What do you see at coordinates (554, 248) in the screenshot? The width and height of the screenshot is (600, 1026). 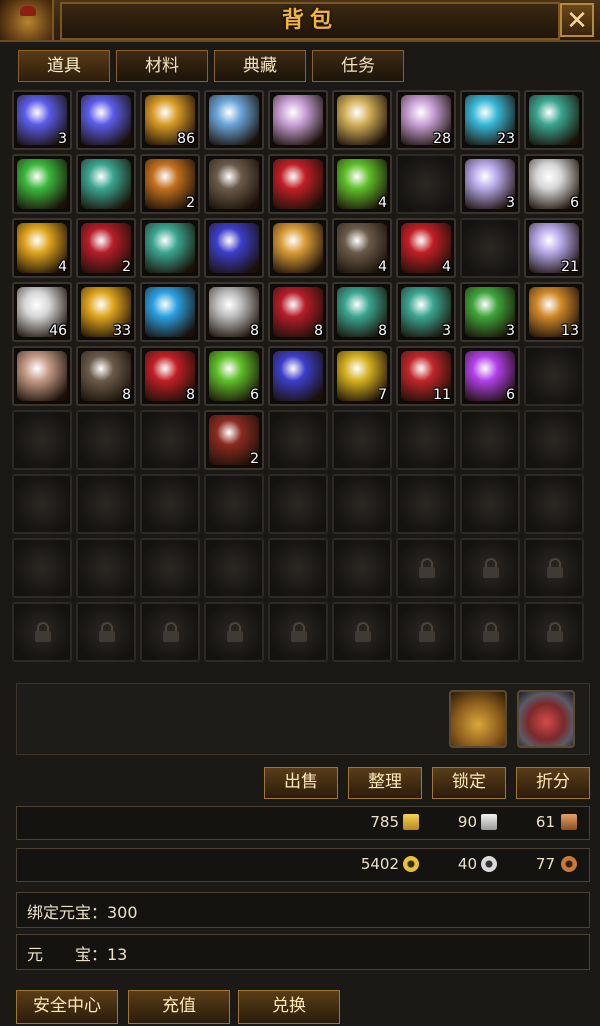 I see `inventory-slot: 21` at bounding box center [554, 248].